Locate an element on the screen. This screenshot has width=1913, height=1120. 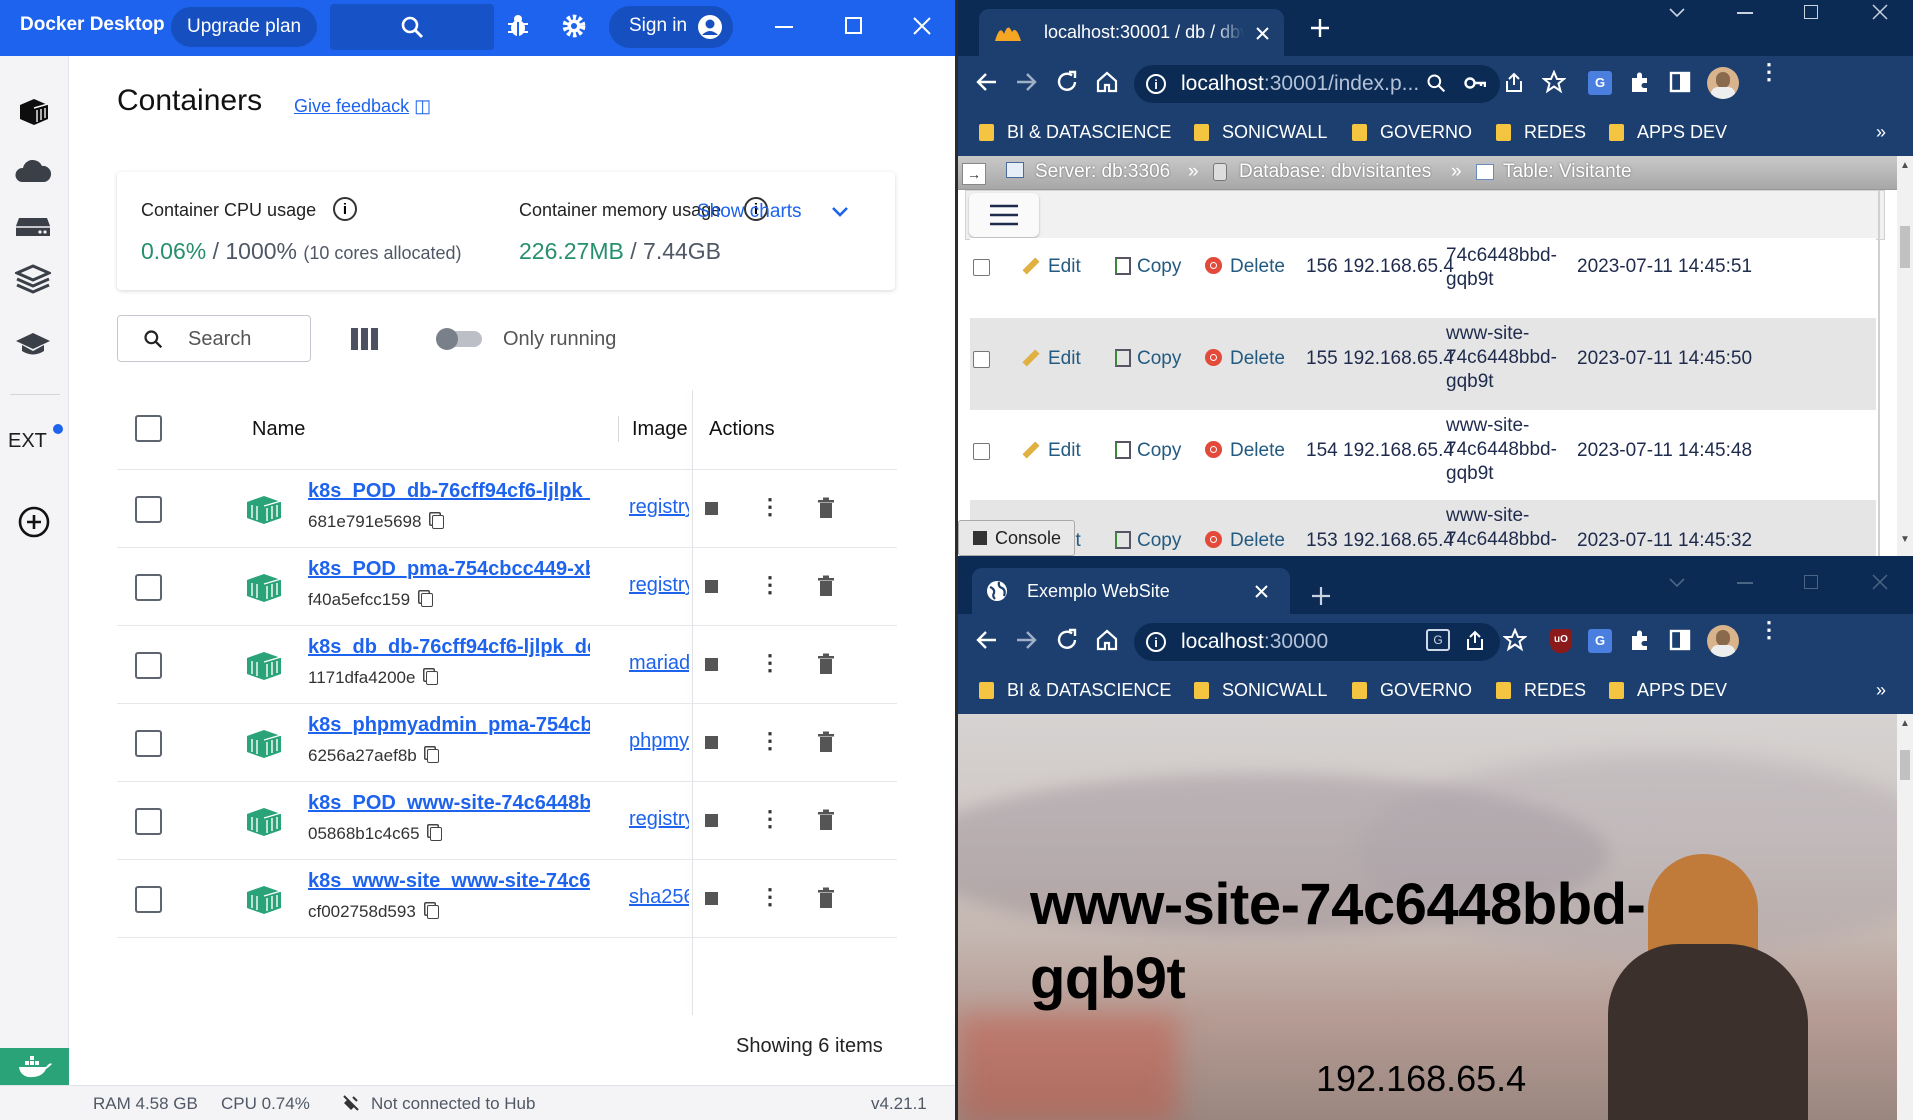
edit-link: Edit is located at coordinates (1051, 451).